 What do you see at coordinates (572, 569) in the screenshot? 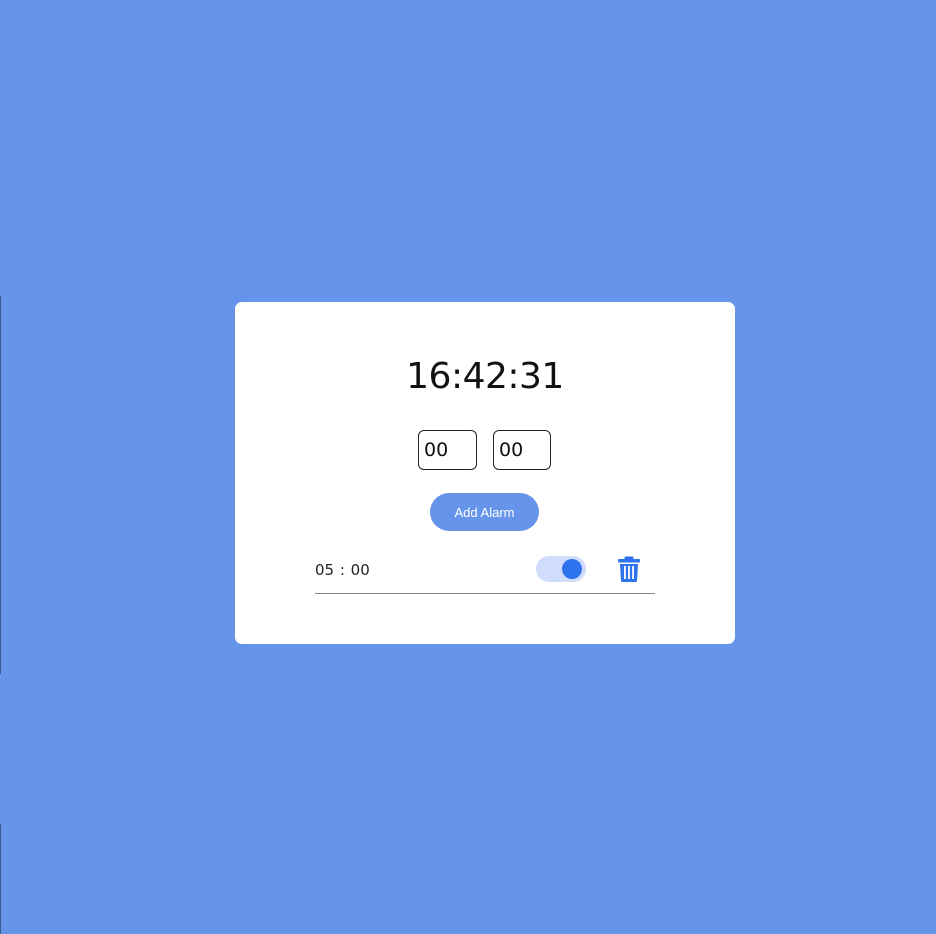
I see `toggle-knob` at bounding box center [572, 569].